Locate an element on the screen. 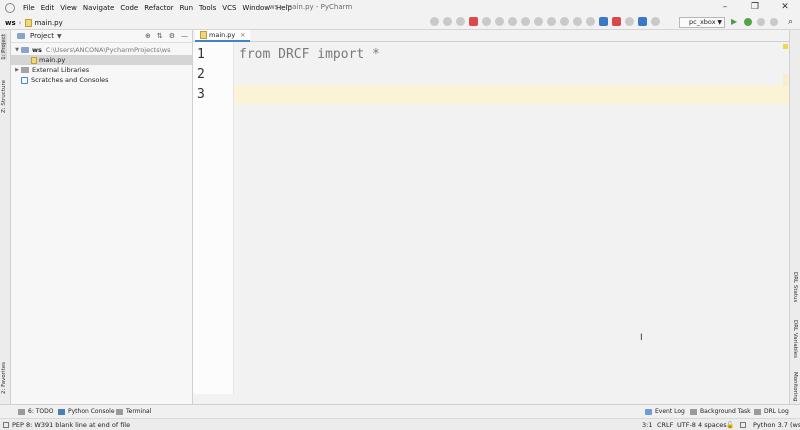 The height and width of the screenshot is (430, 800). python-console-tool-button: Python Console is located at coordinates (86, 411).